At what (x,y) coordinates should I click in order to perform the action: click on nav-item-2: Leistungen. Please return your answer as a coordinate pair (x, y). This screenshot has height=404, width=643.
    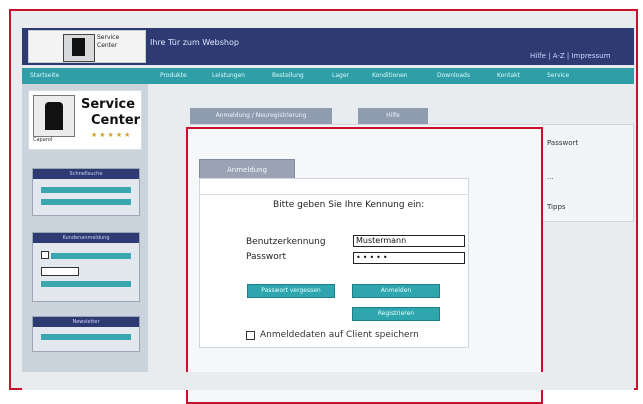
    Looking at the image, I should click on (228, 76).